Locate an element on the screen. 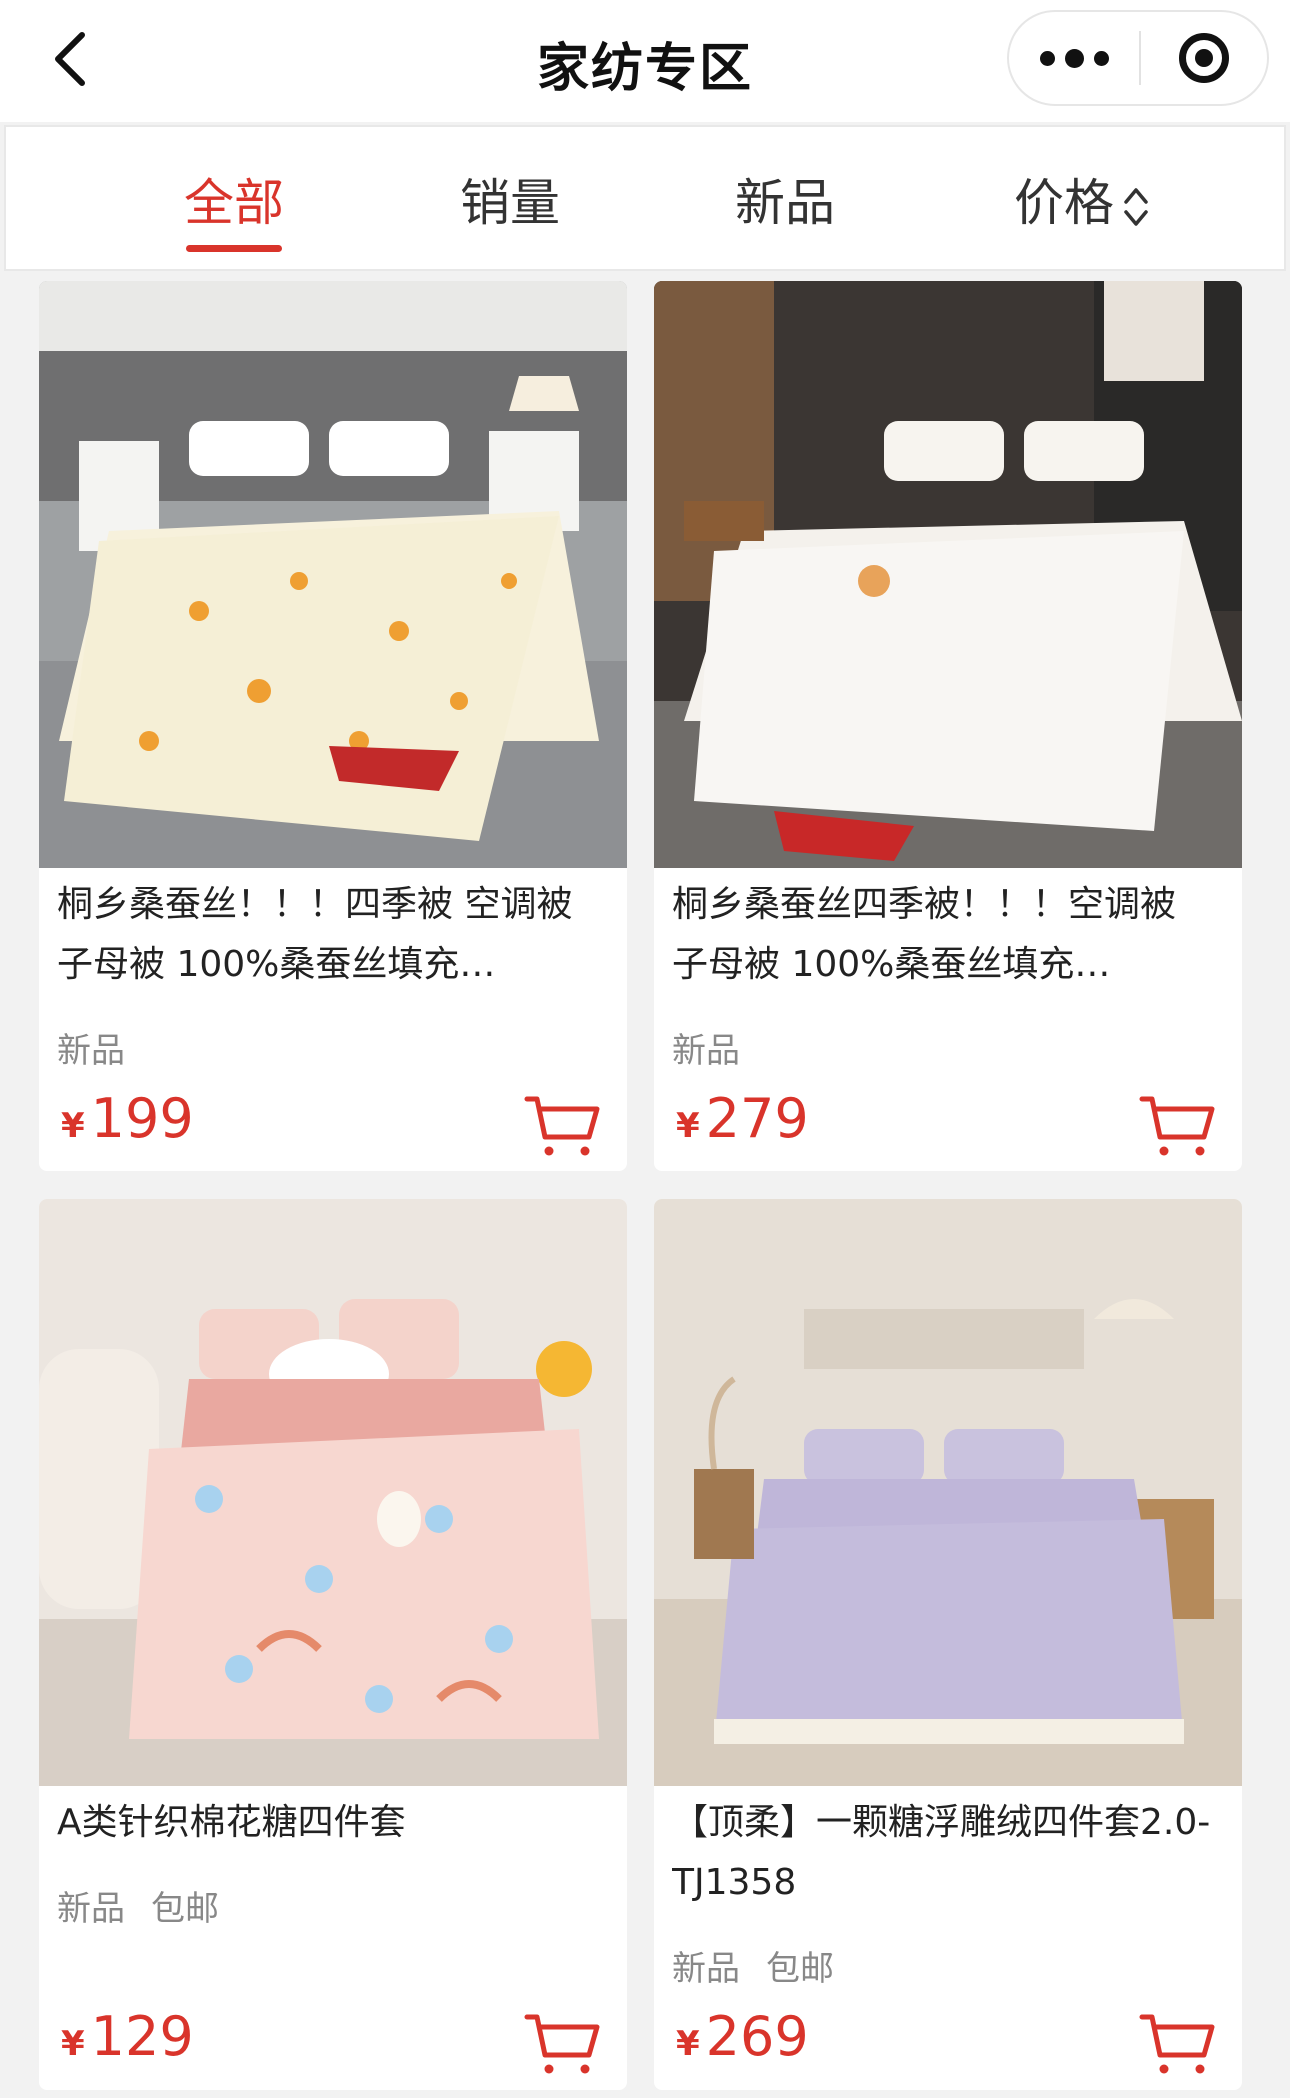  sort-updown-icon is located at coordinates (1136, 206).